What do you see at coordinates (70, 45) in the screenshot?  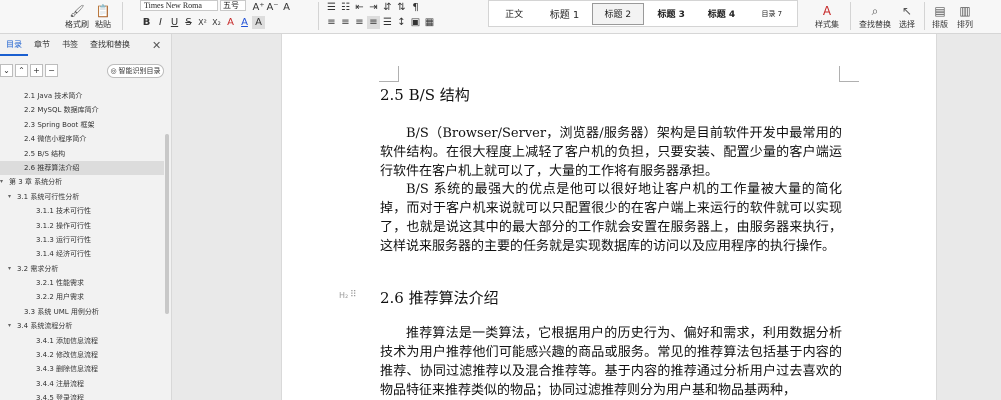 I see `tab-bookmarks: 书签` at bounding box center [70, 45].